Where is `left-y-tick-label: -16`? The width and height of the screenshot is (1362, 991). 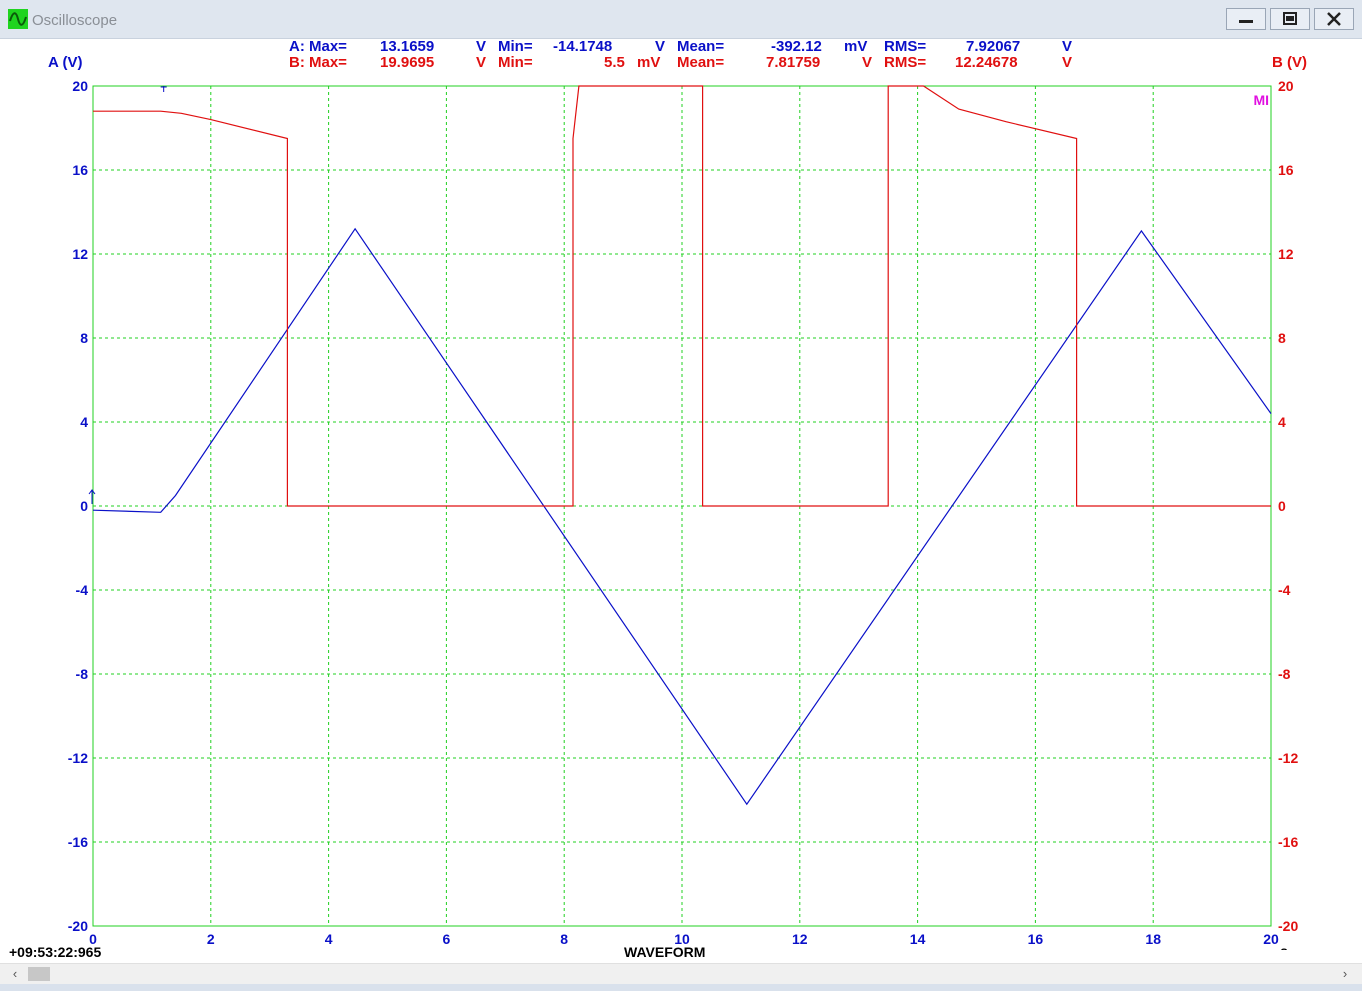
left-y-tick-label: -16 is located at coordinates (78, 842).